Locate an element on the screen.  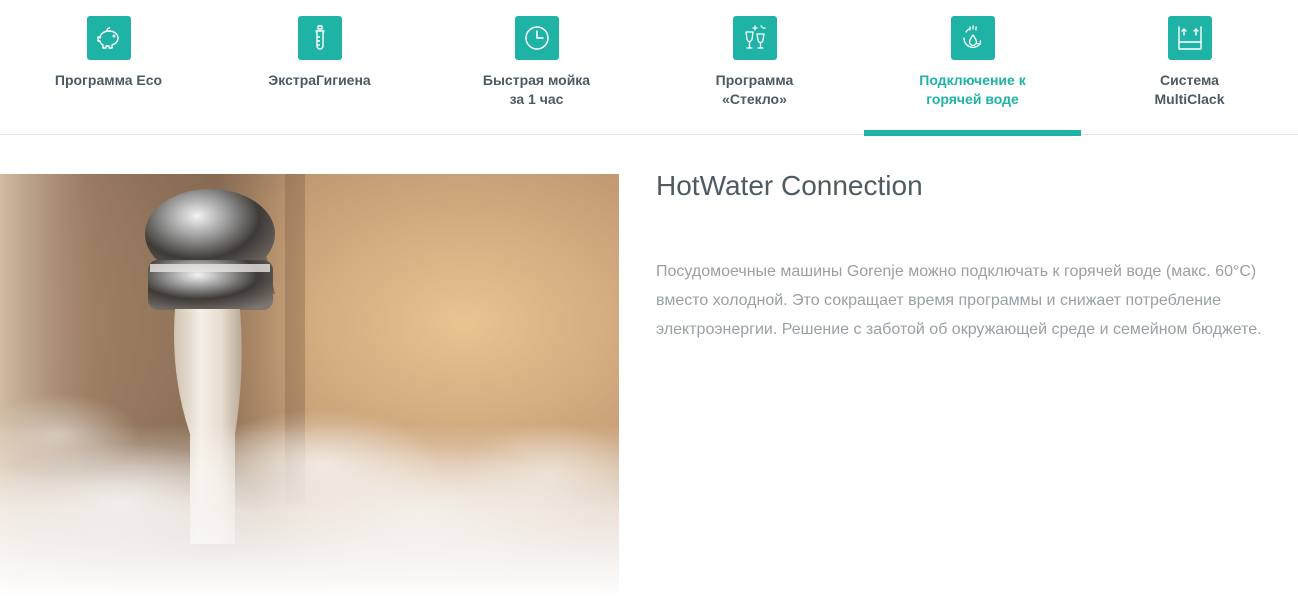
active-indicator is located at coordinates (972, 133).